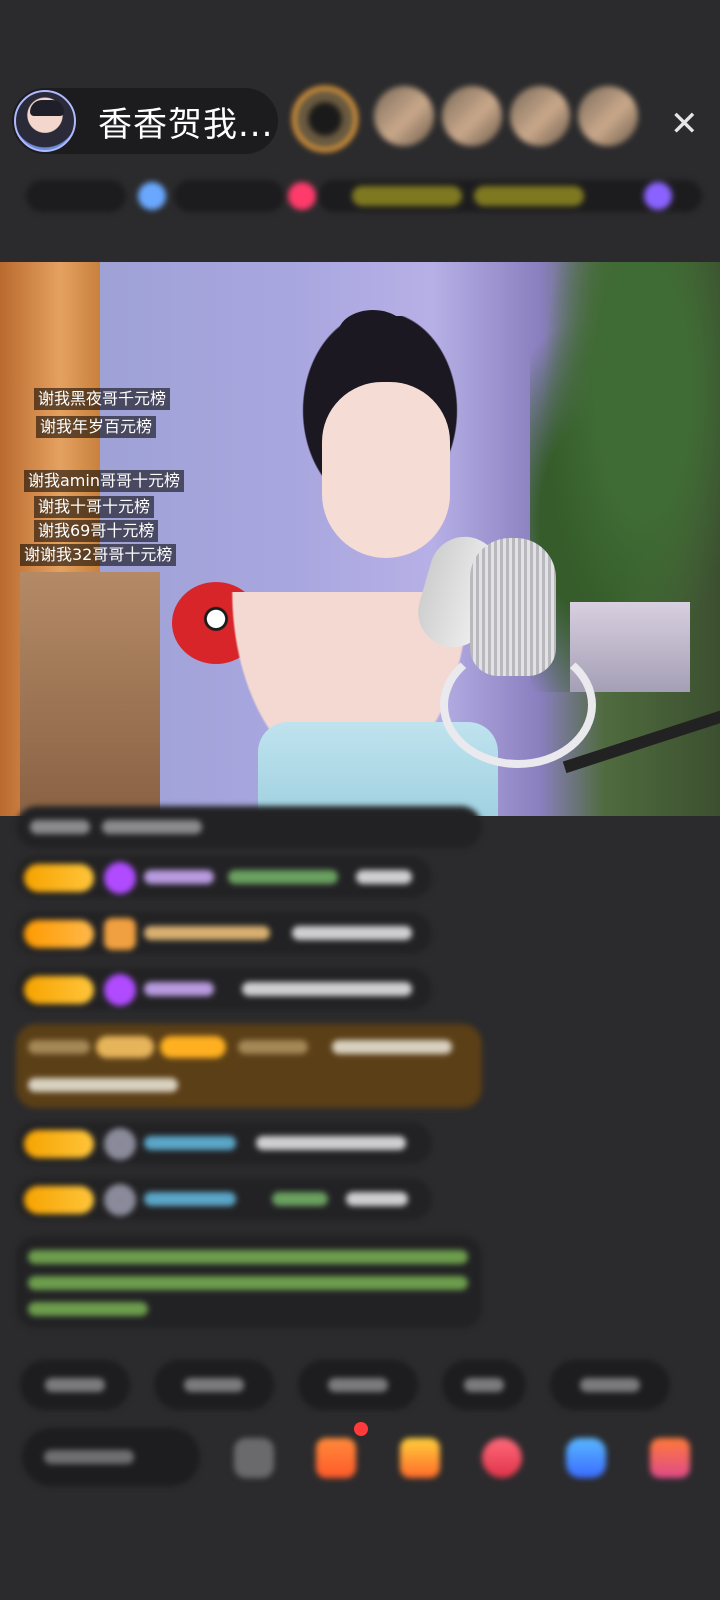 Image resolution: width=720 pixels, height=1600 pixels. What do you see at coordinates (152, 196) in the screenshot?
I see `rank-icon` at bounding box center [152, 196].